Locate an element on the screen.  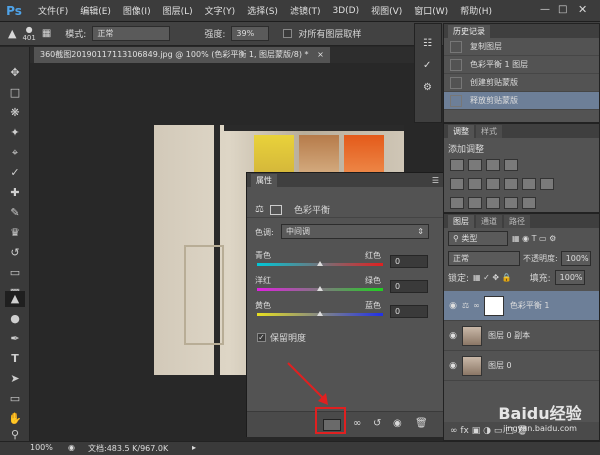
reset-icon: ↺ is located at coordinates (377, 423).